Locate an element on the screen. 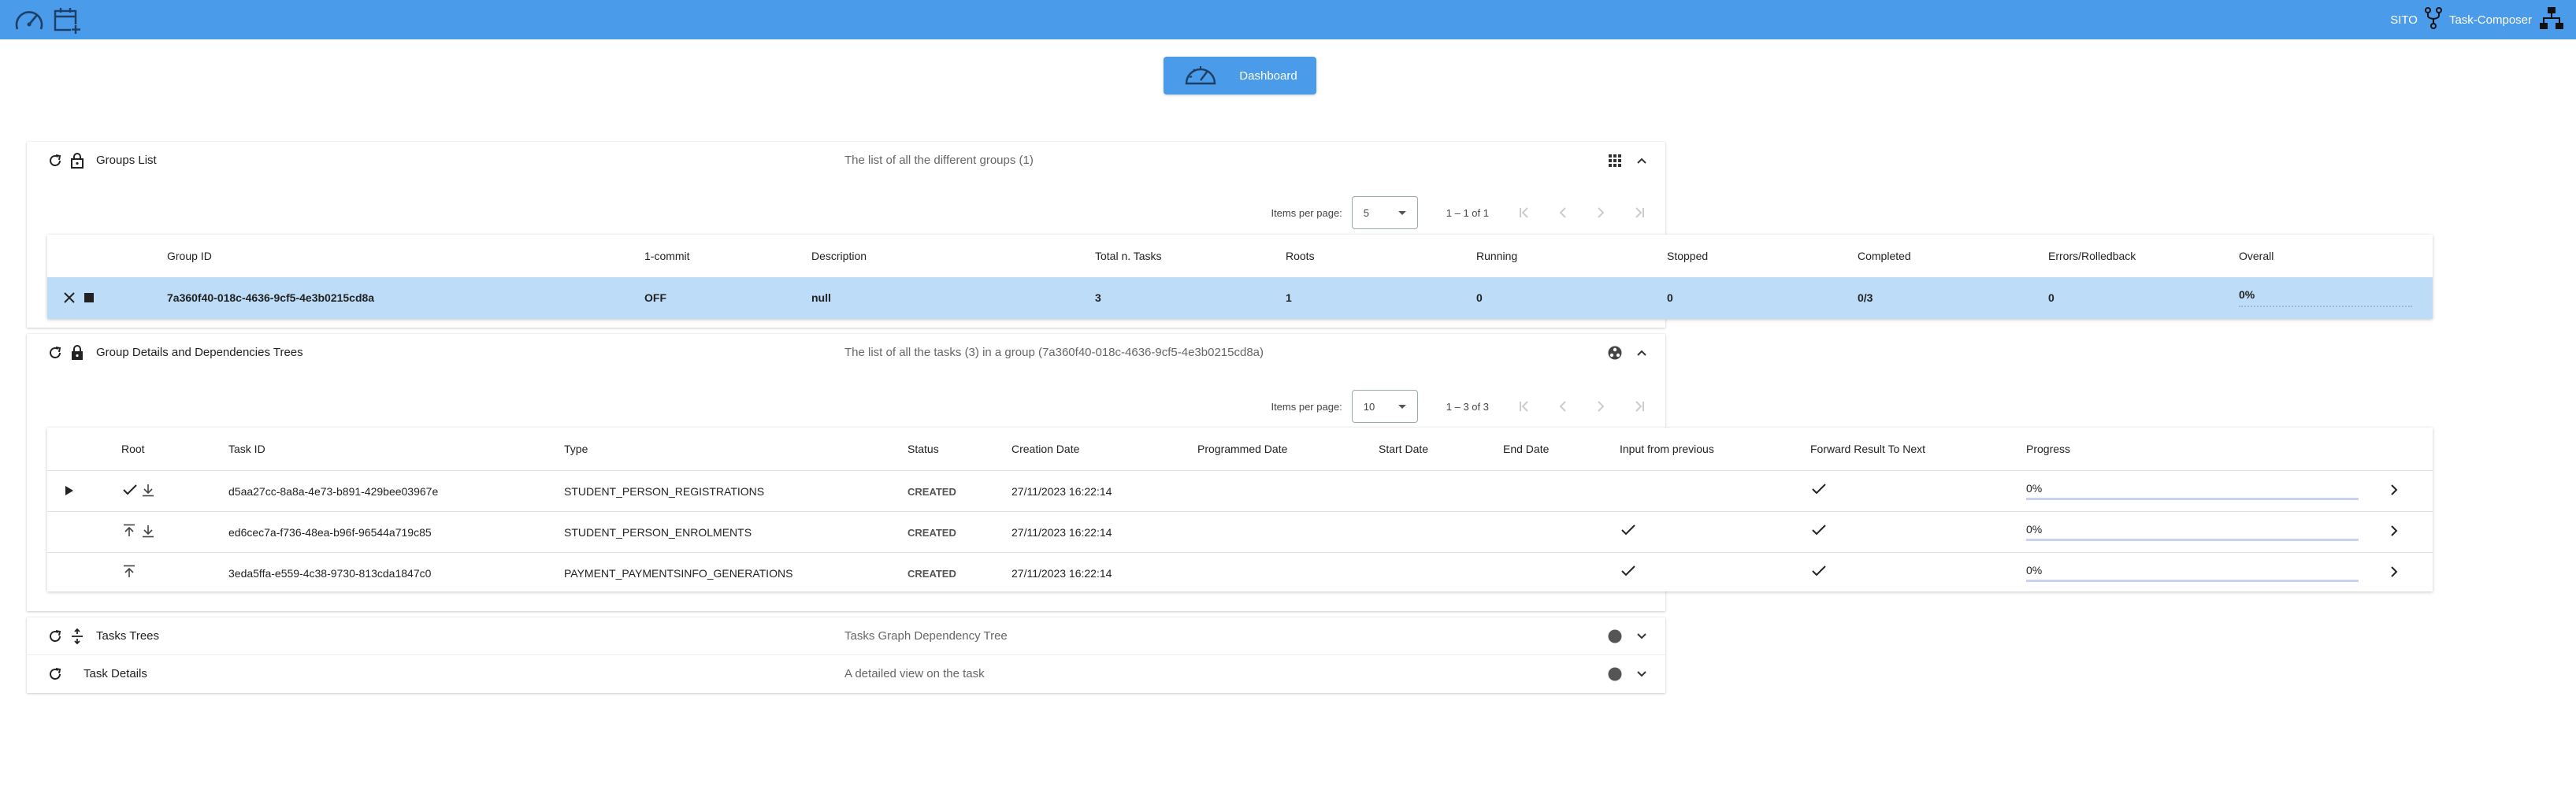 The width and height of the screenshot is (2576, 797). column-header: Task ID is located at coordinates (246, 449).